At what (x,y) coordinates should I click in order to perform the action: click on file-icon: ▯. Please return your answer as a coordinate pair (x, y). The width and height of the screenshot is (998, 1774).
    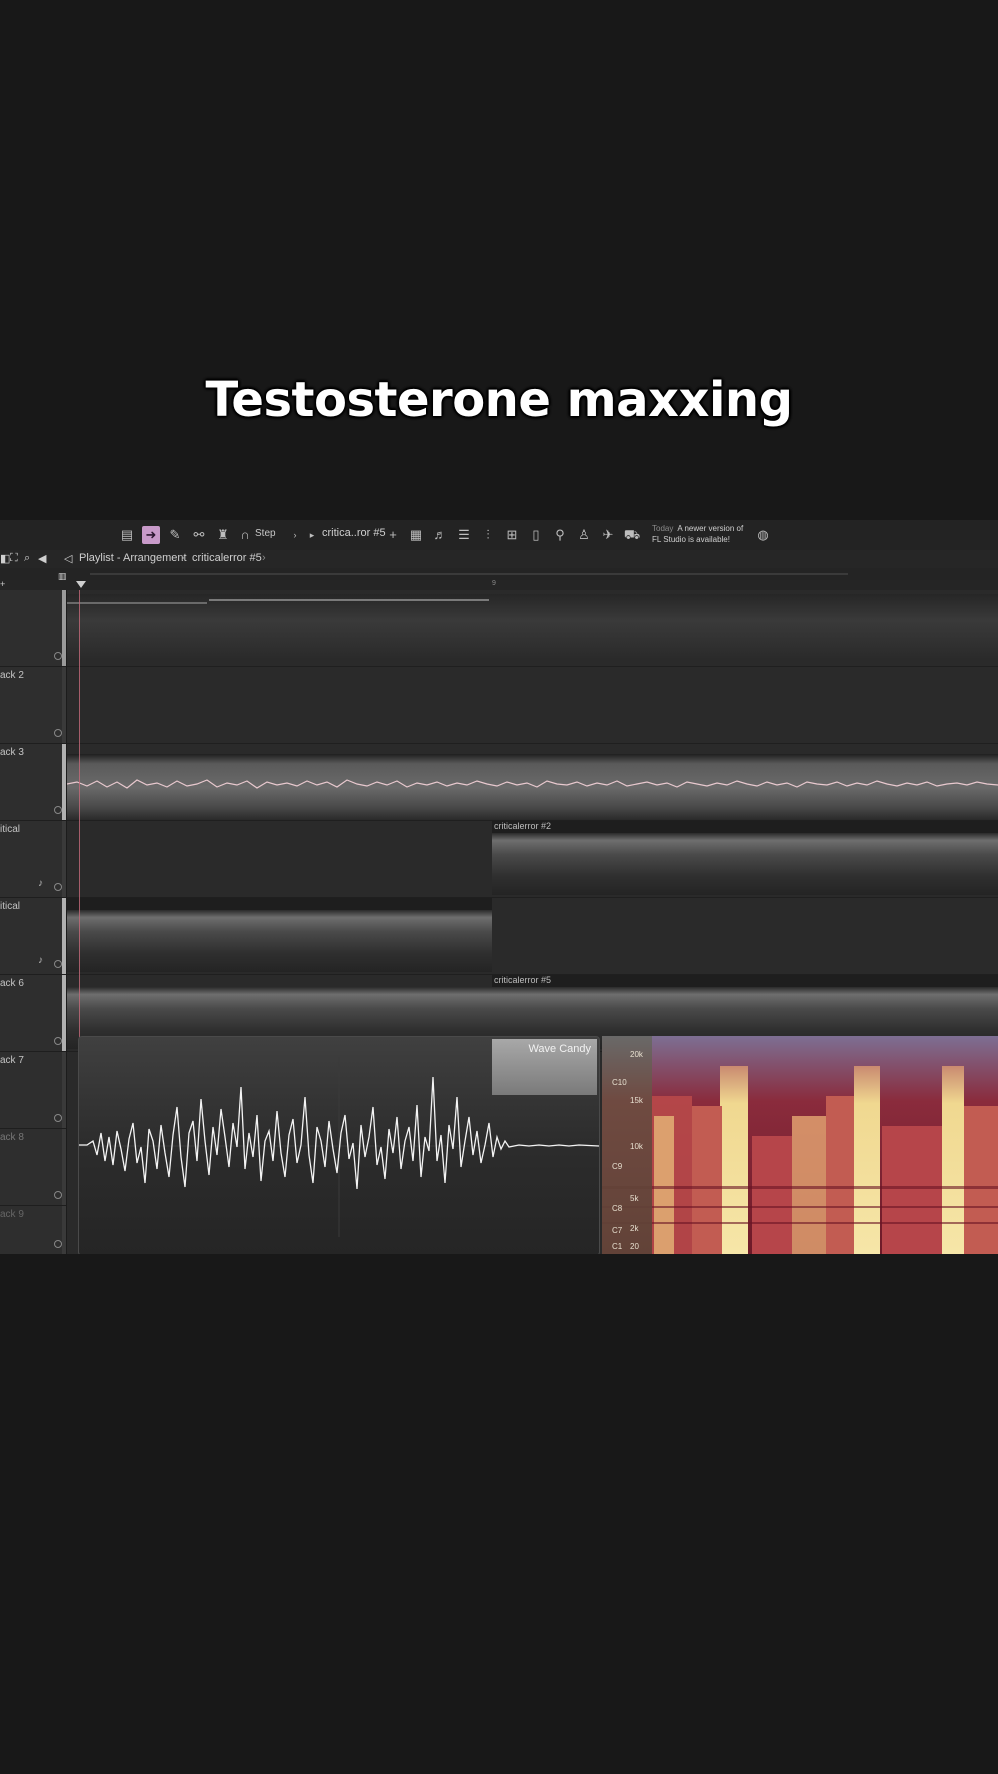
    Looking at the image, I should click on (536, 535).